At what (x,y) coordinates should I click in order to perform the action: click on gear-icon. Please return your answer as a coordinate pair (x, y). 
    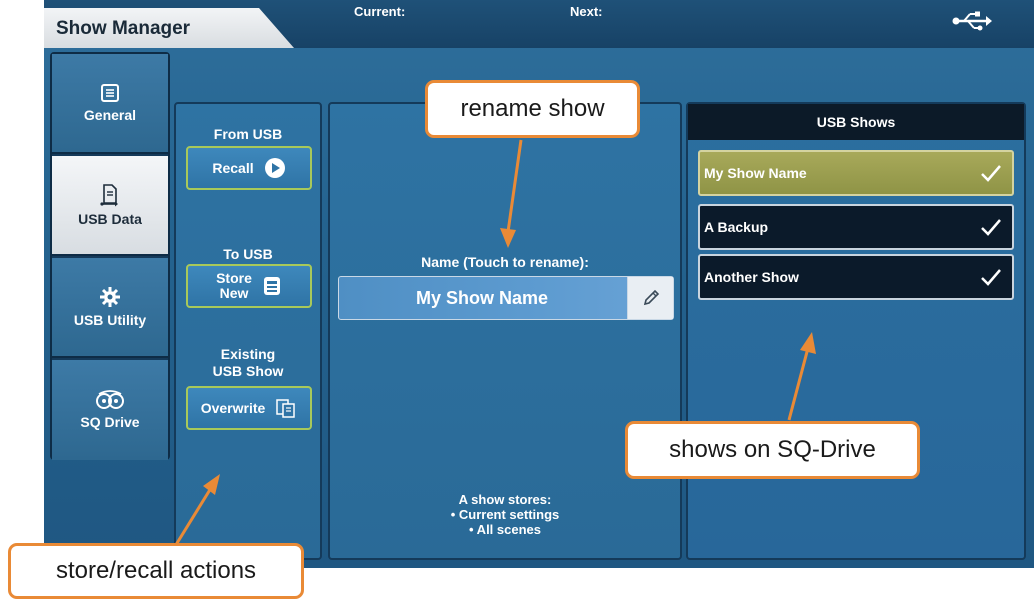
    Looking at the image, I should click on (110, 297).